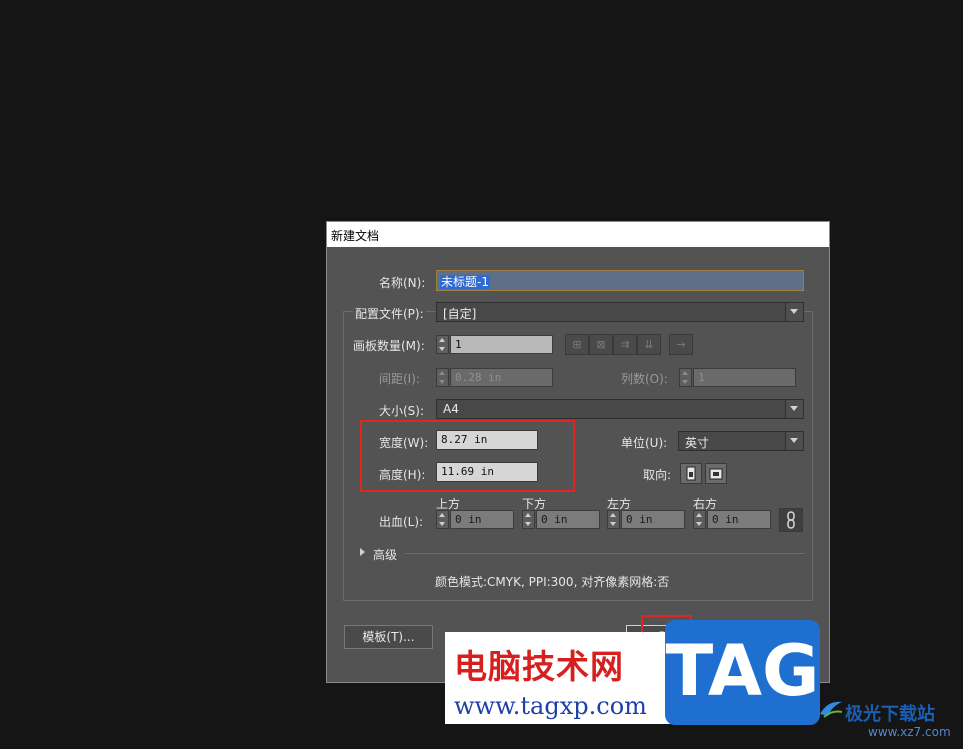 The width and height of the screenshot is (963, 749). What do you see at coordinates (620, 280) in the screenshot?
I see `name-input: 未标题-1` at bounding box center [620, 280].